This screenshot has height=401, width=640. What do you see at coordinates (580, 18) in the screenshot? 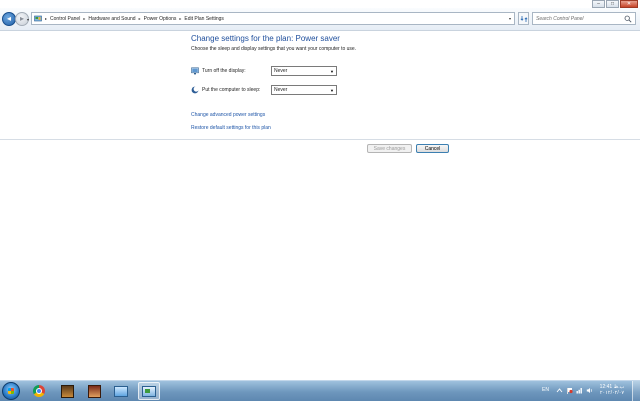
I see `search-input` at bounding box center [580, 18].